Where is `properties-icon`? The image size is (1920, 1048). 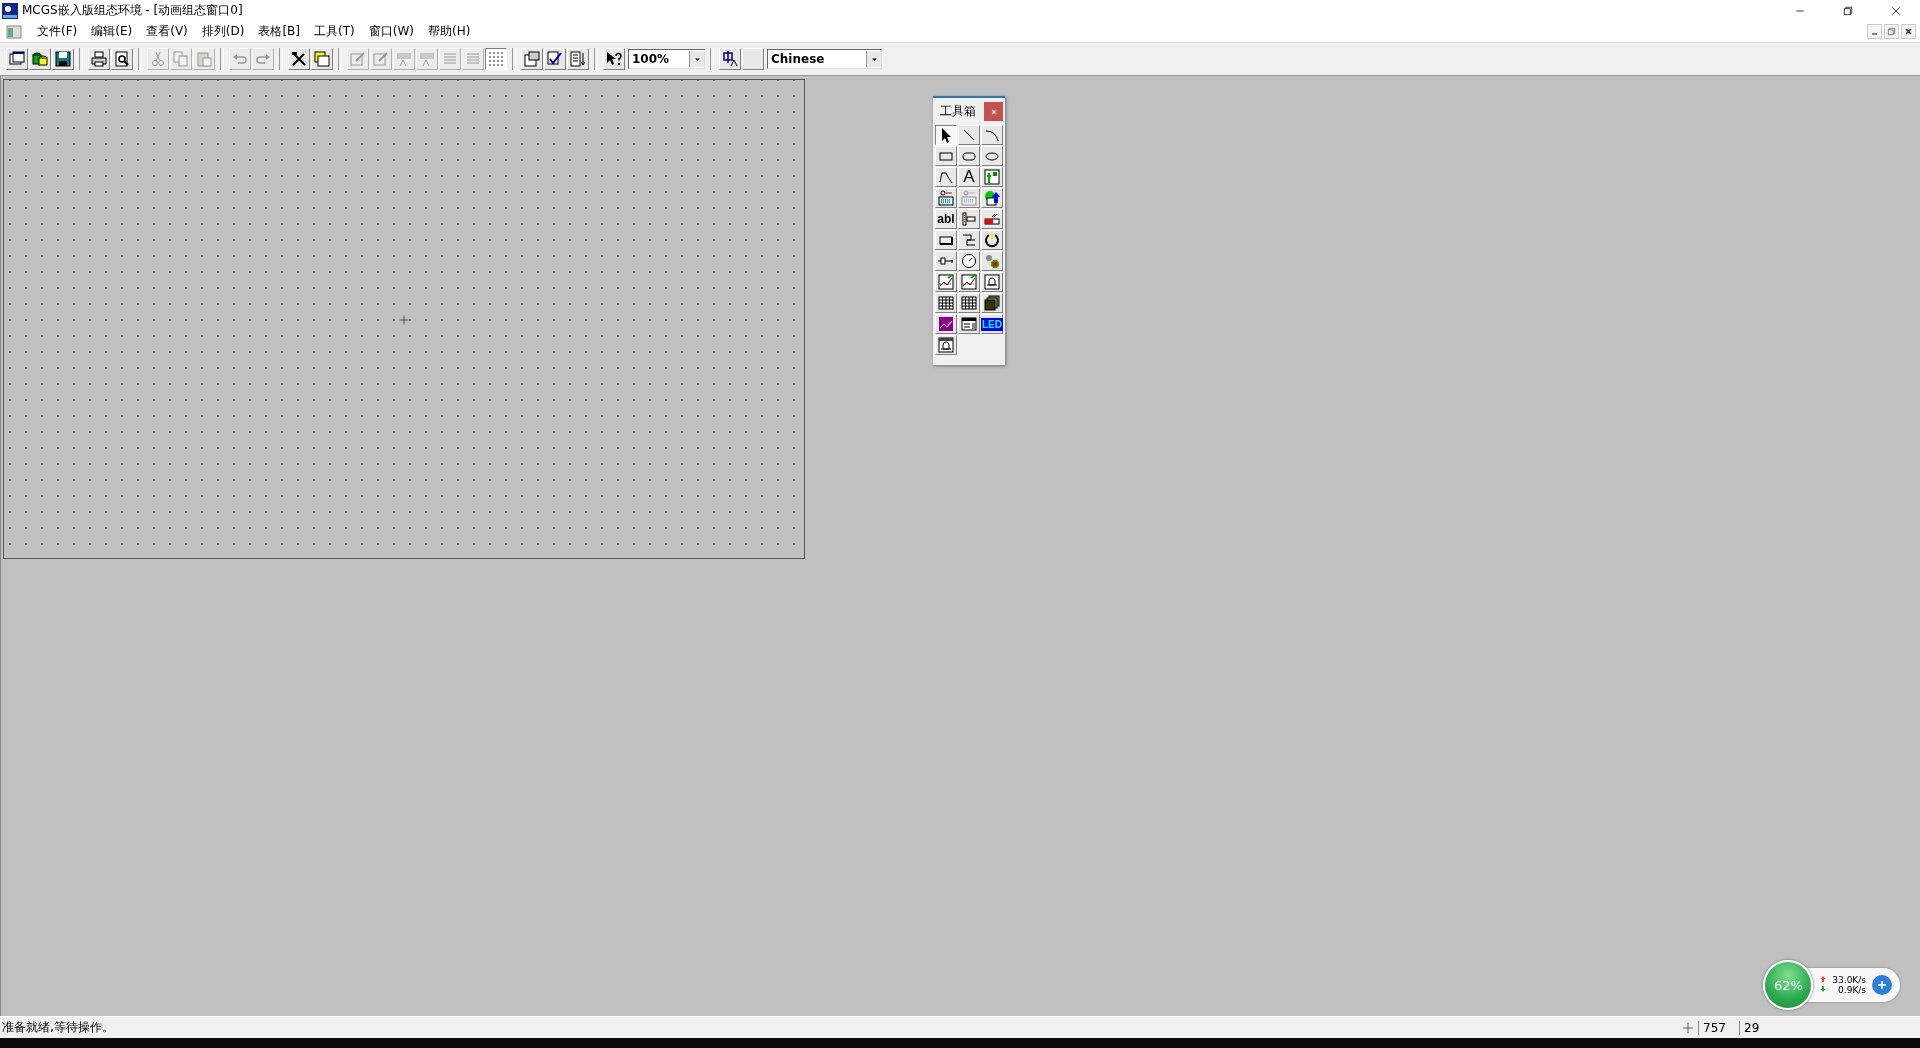 properties-icon is located at coordinates (532, 59).